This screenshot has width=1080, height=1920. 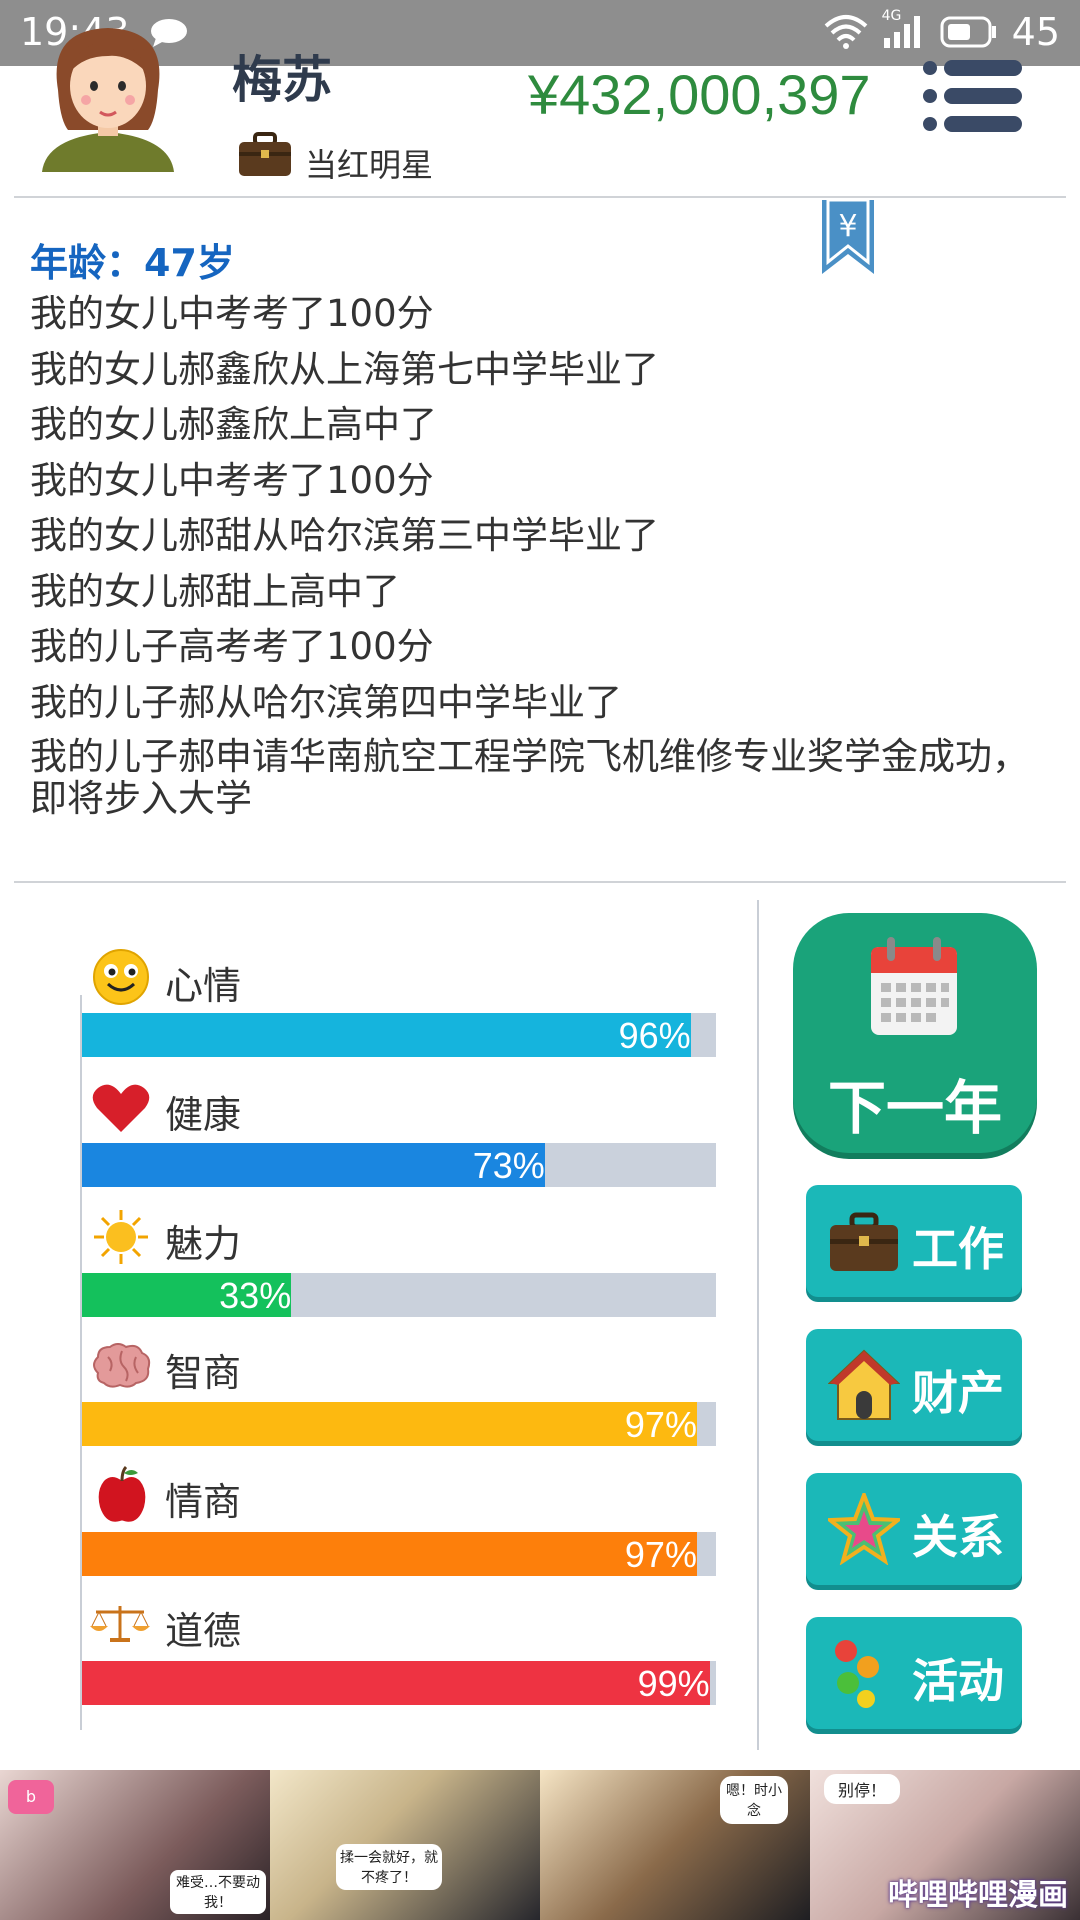 I want to click on assets-button: 财产, so click(x=914, y=1385).